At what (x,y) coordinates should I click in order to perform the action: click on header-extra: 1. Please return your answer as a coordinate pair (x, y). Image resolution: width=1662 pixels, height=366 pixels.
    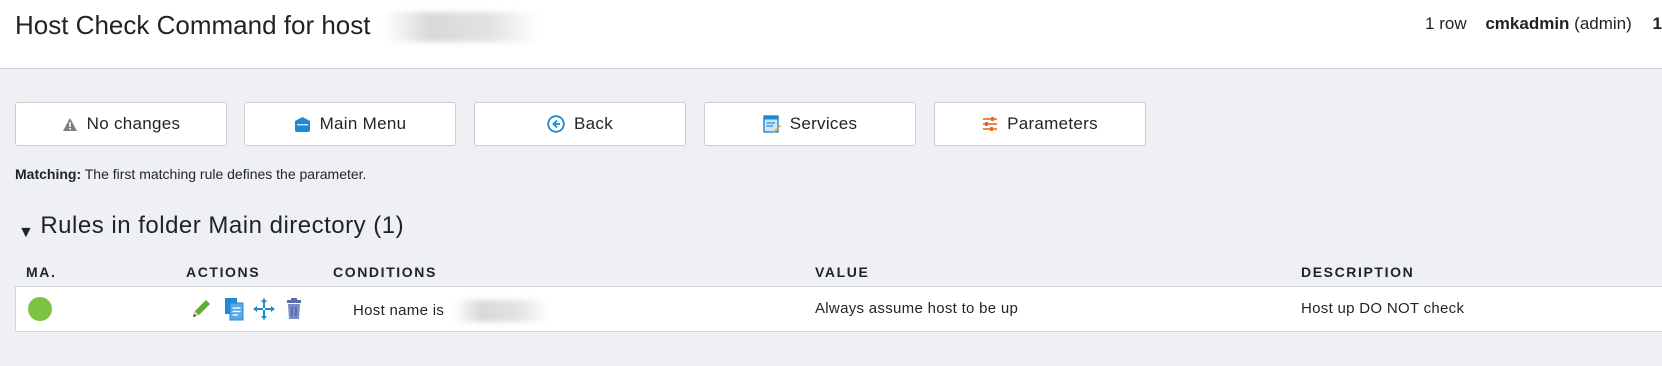
    Looking at the image, I should click on (1657, 23).